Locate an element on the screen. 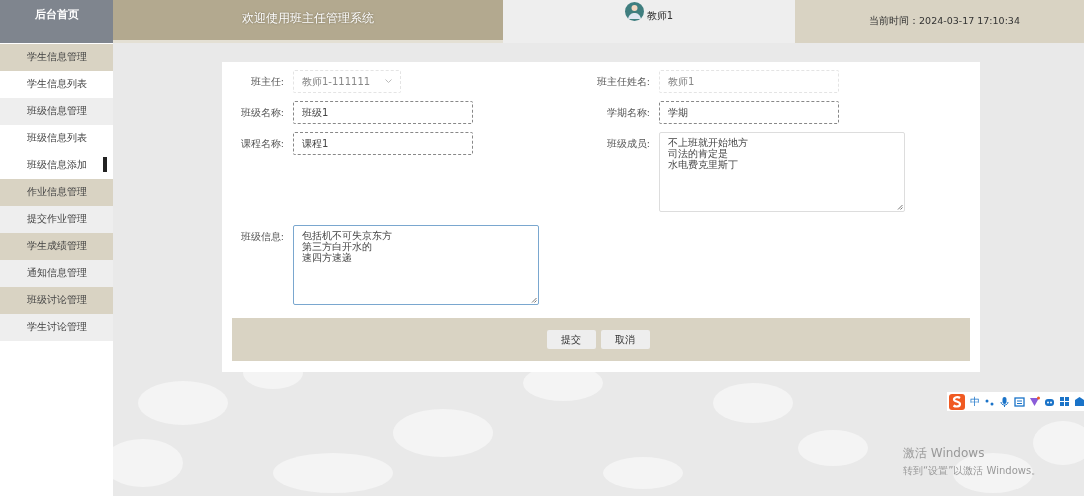  cancel-button: 取消 is located at coordinates (625, 339).